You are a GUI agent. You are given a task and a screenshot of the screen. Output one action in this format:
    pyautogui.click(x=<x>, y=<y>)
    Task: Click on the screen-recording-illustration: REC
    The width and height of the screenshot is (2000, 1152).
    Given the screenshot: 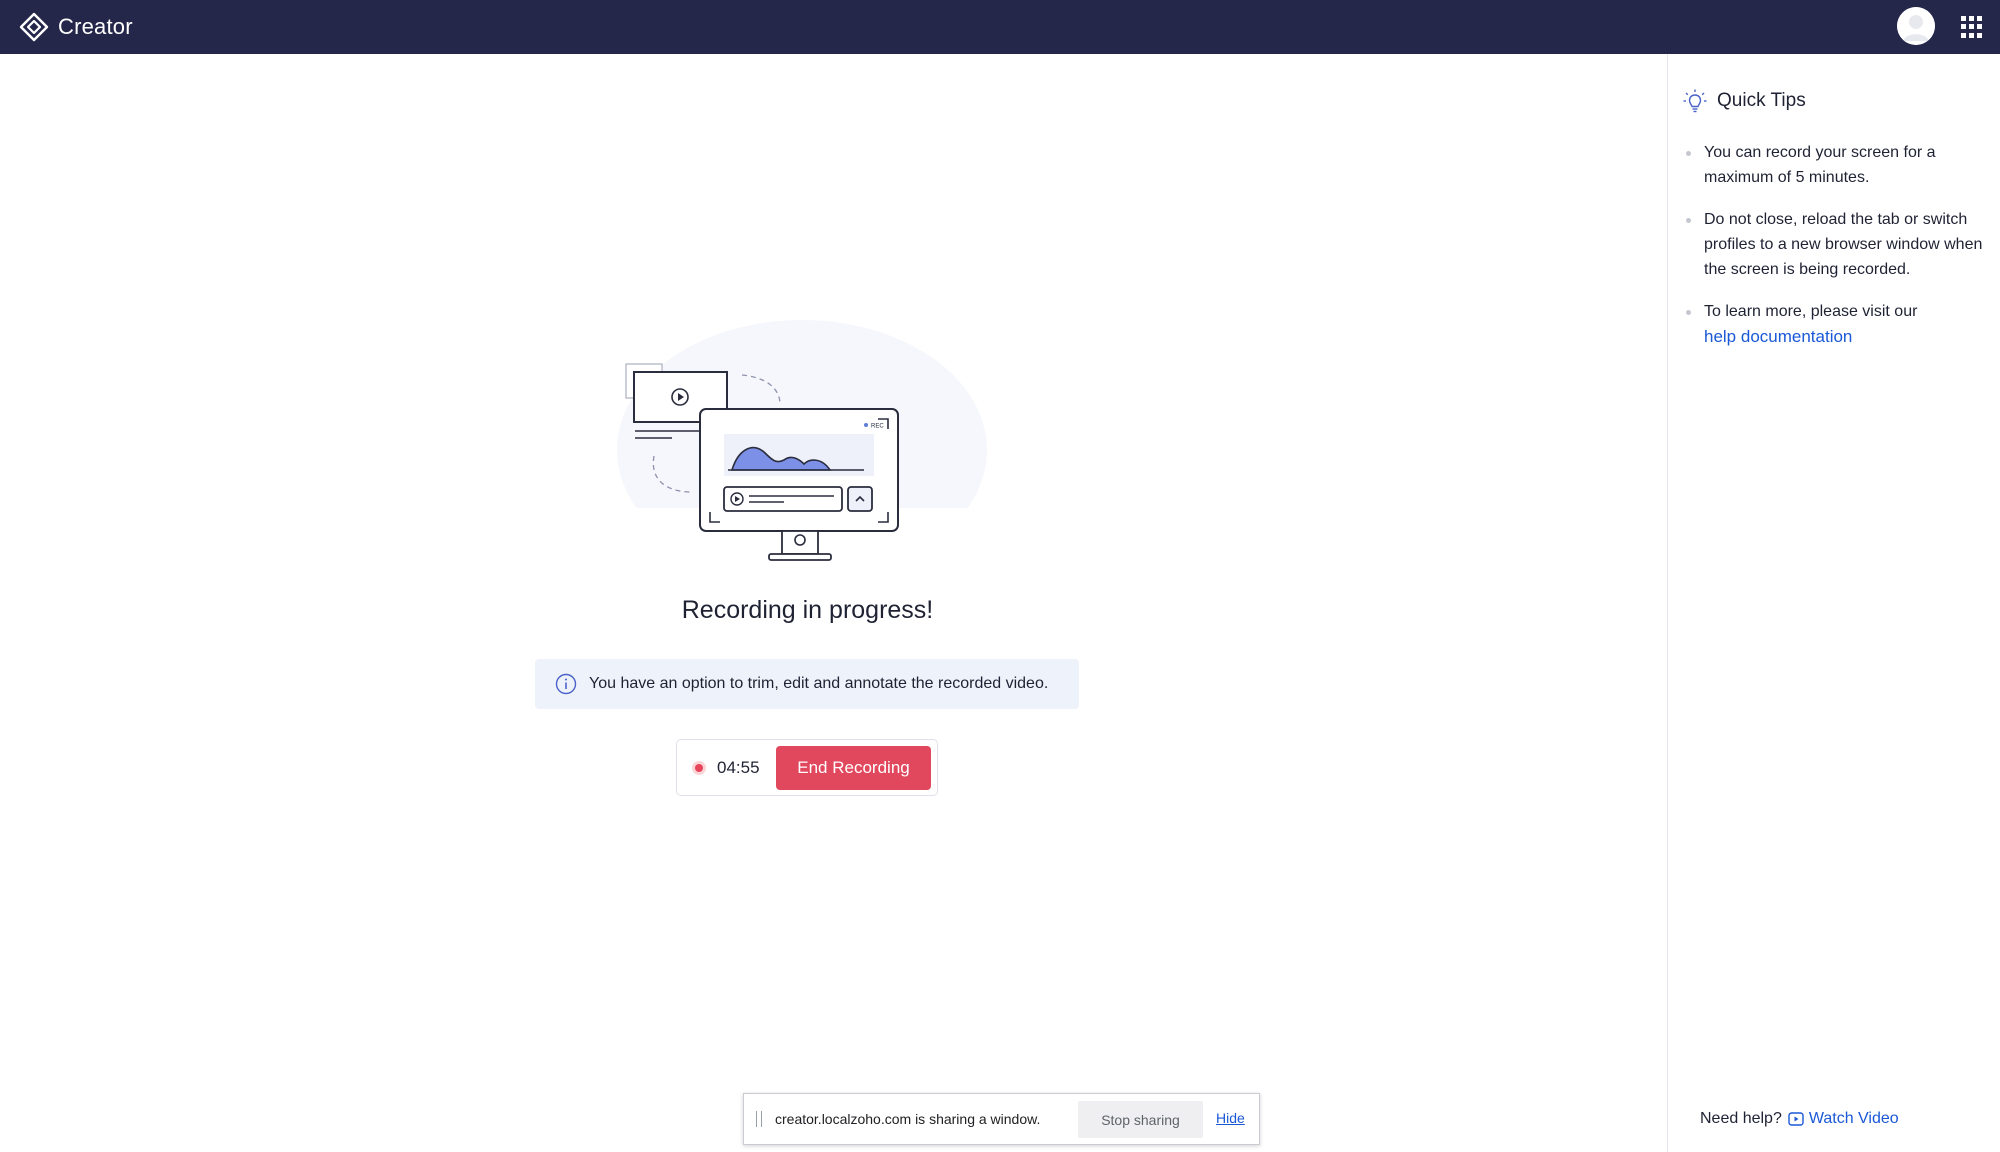 What is the action you would take?
    pyautogui.click(x=802, y=445)
    